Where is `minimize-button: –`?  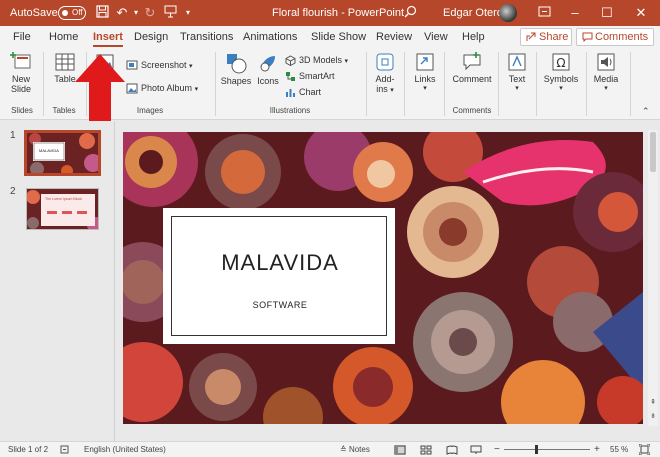
minimize-button: – is located at coordinates (575, 13).